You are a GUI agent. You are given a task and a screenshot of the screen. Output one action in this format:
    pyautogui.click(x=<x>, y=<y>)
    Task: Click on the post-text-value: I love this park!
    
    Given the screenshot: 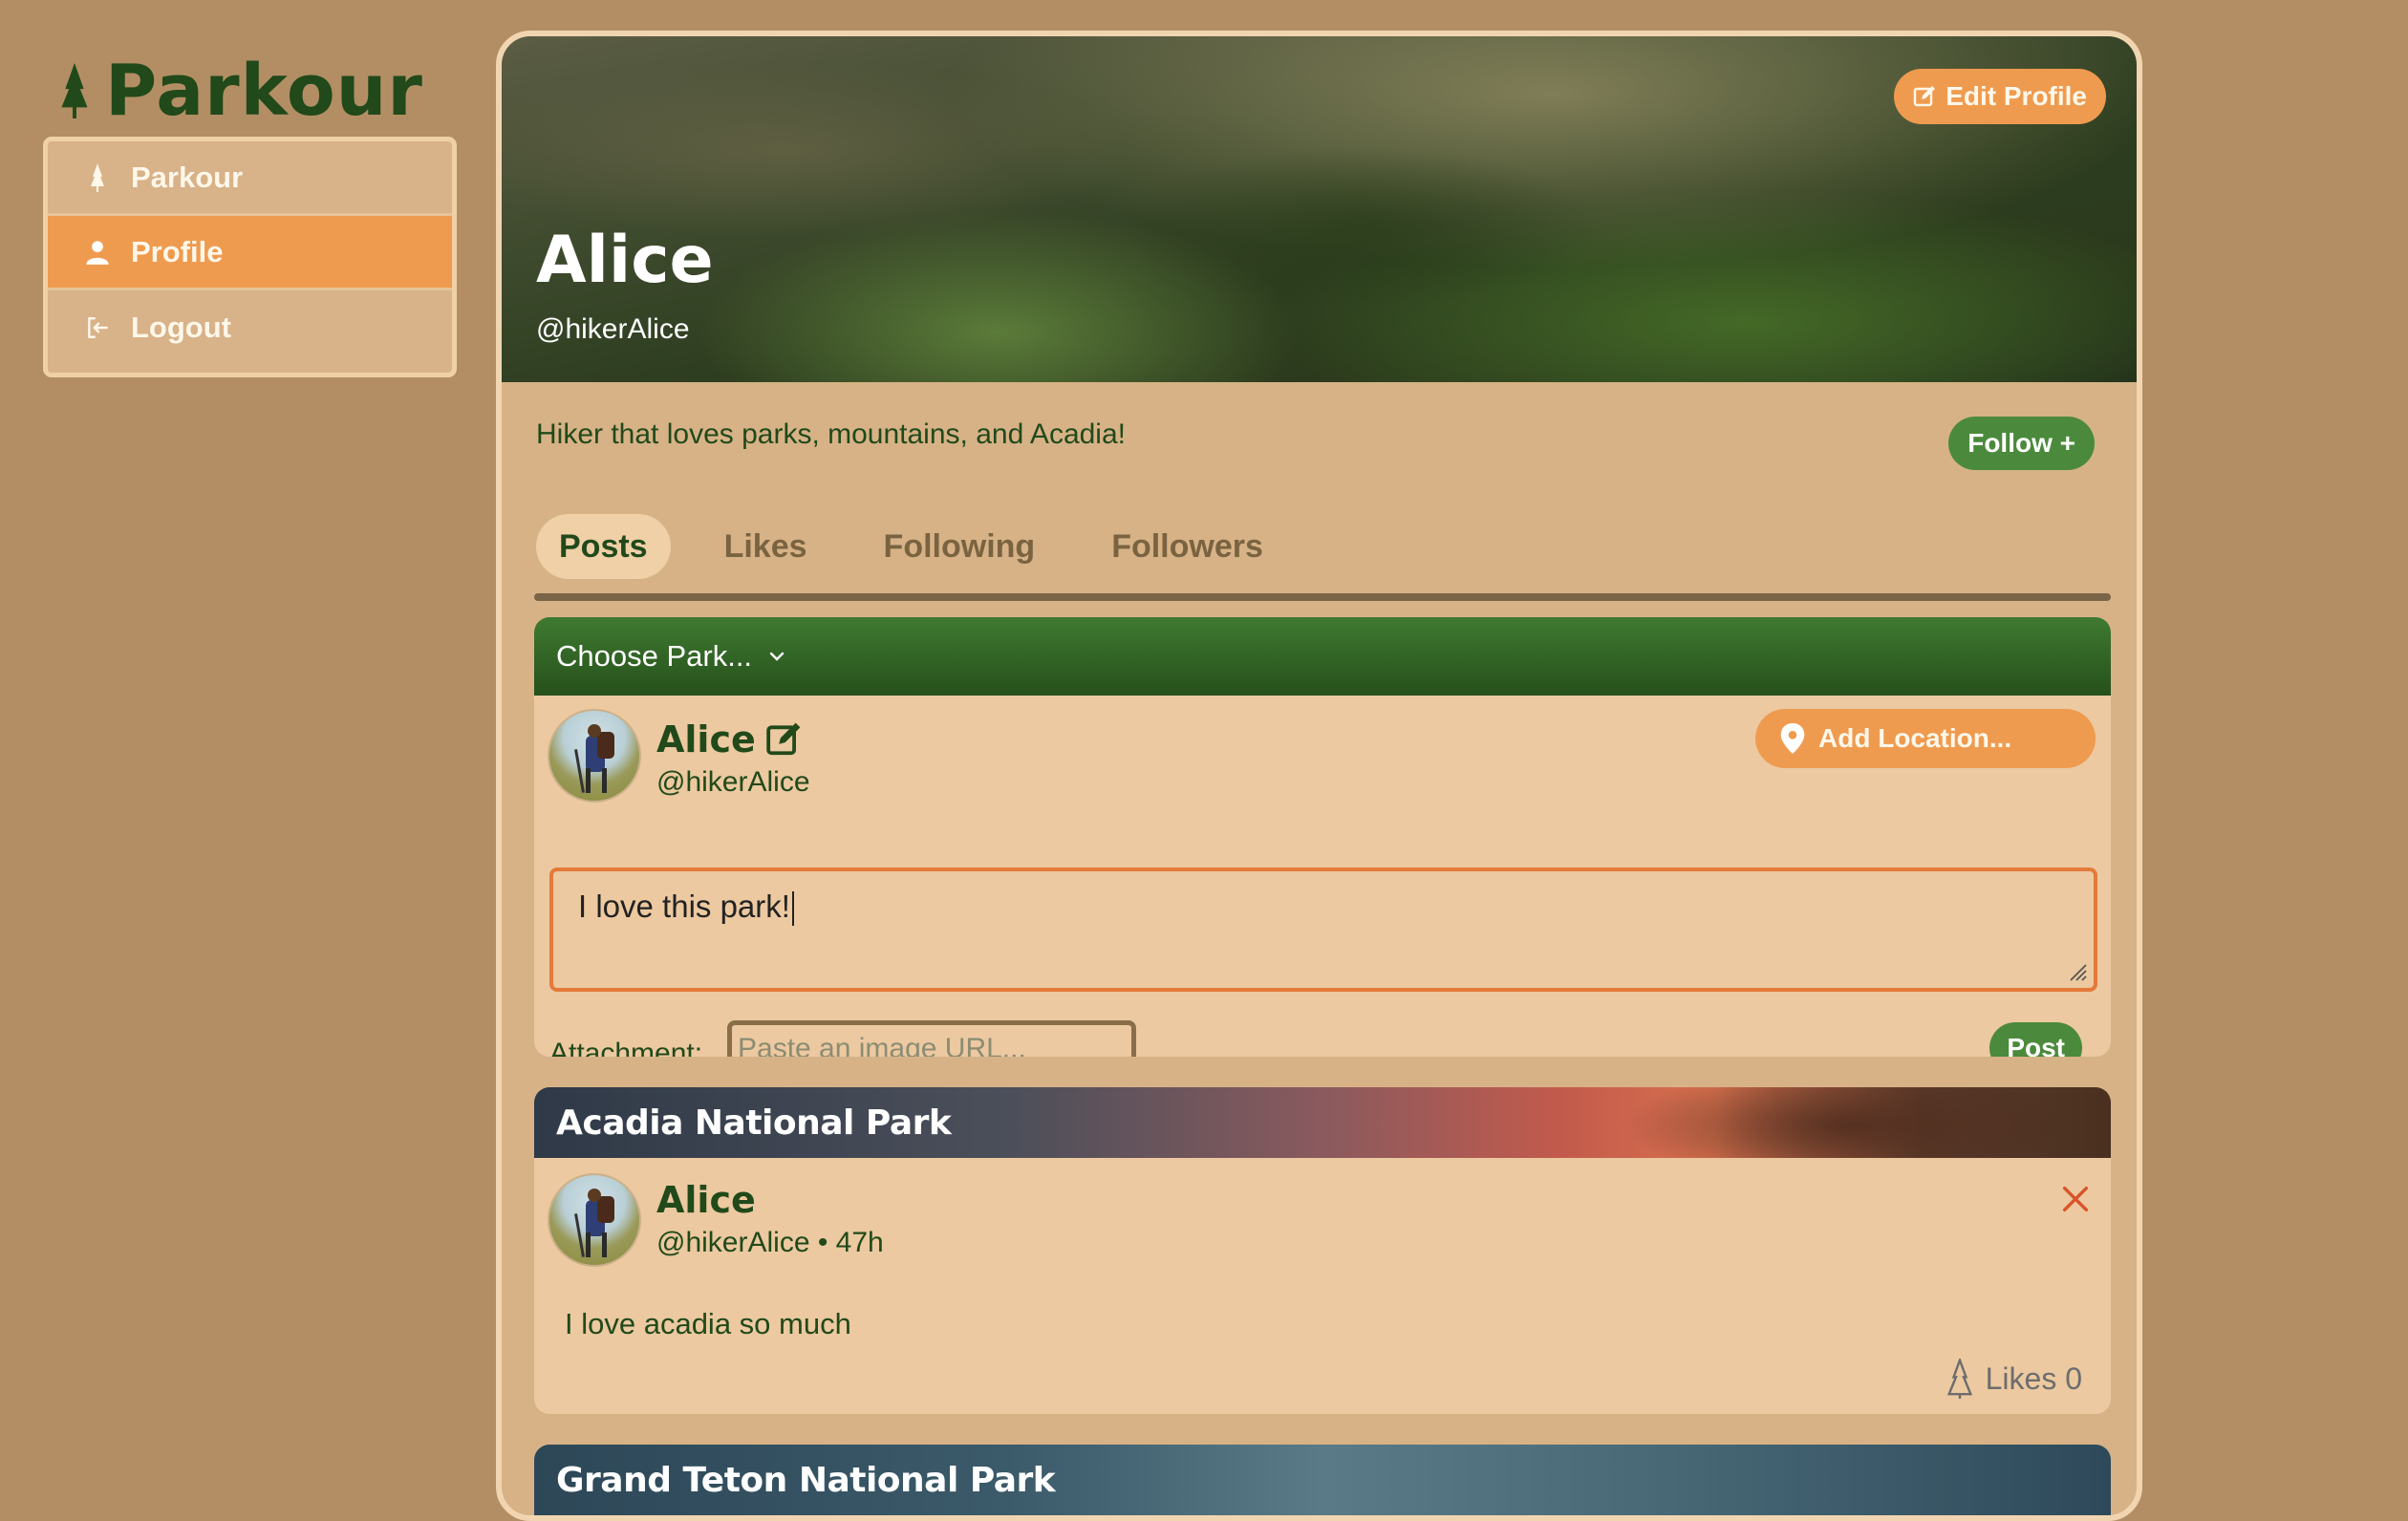 What is the action you would take?
    pyautogui.click(x=684, y=907)
    